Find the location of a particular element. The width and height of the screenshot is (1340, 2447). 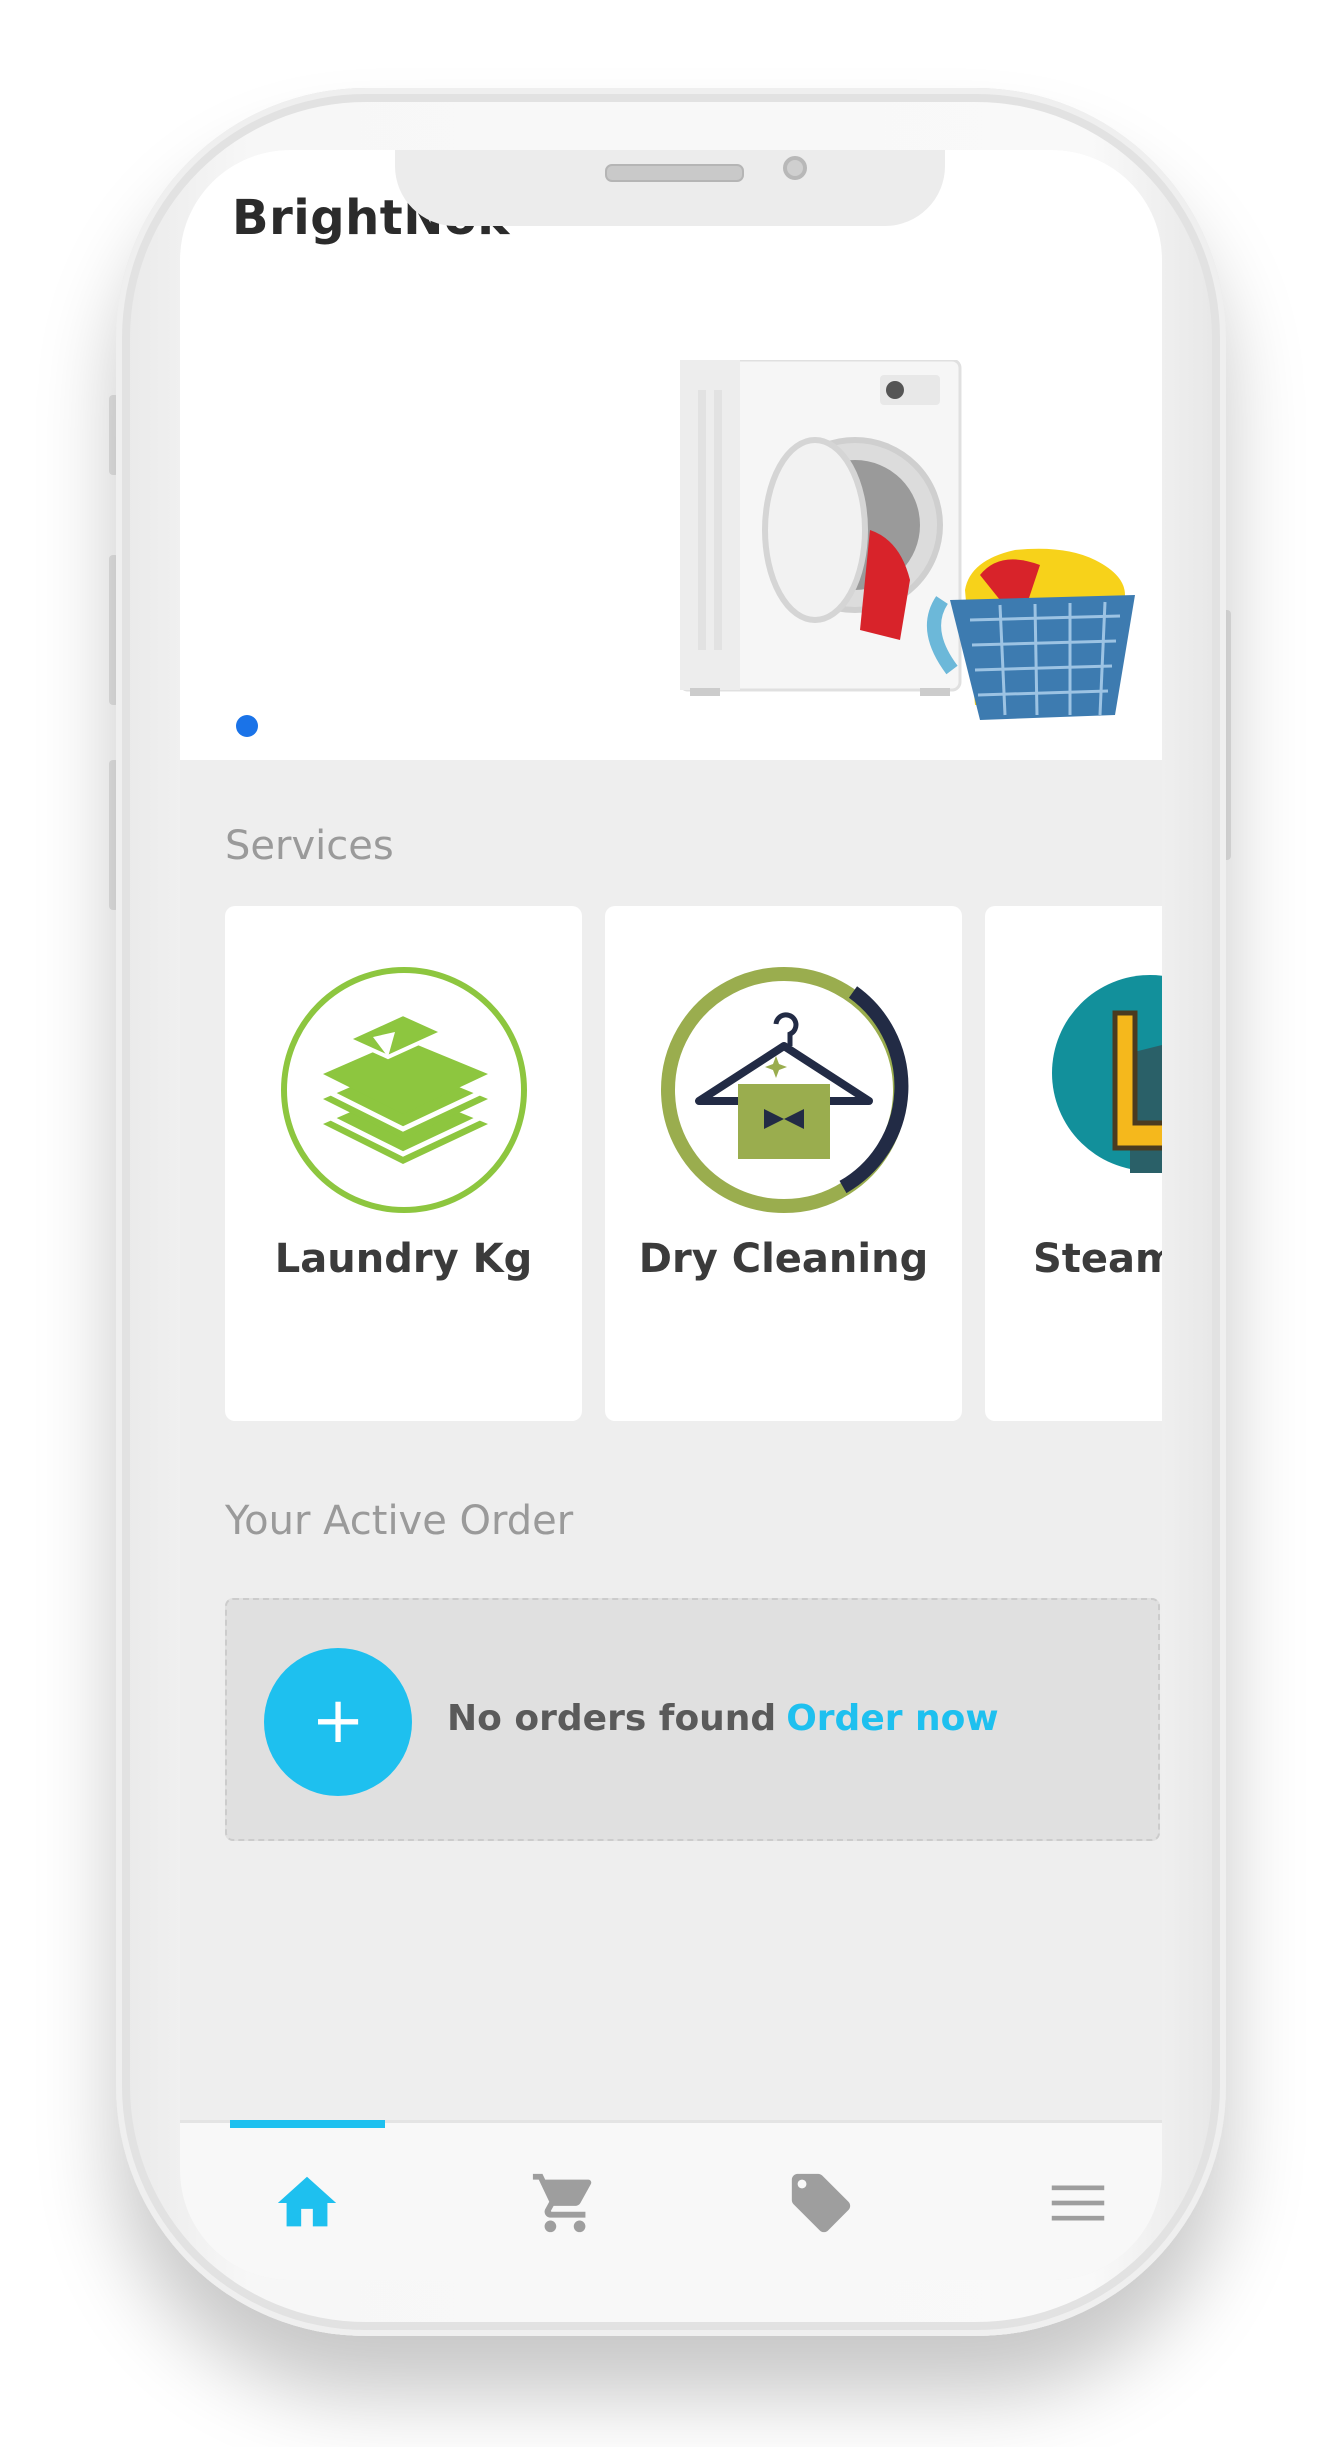

order-empty-message: No orders found Order now is located at coordinates (723, 1718).